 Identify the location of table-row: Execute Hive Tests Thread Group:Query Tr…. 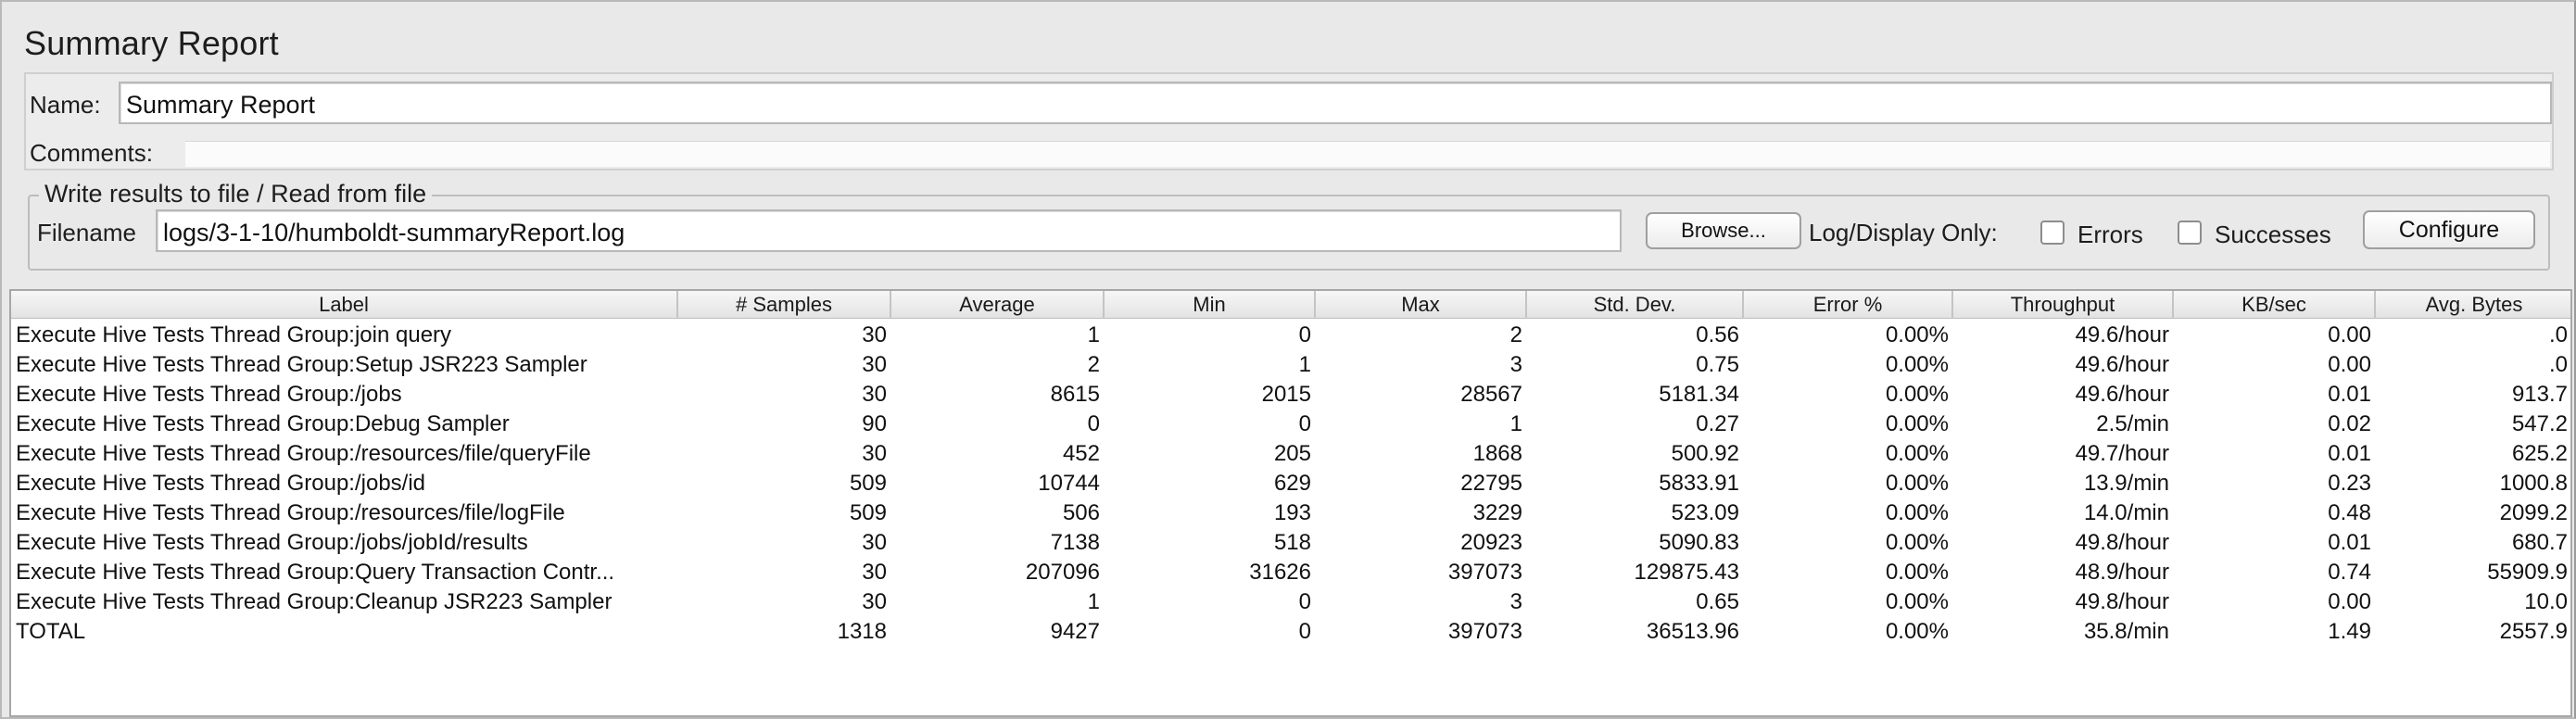
(1291, 572).